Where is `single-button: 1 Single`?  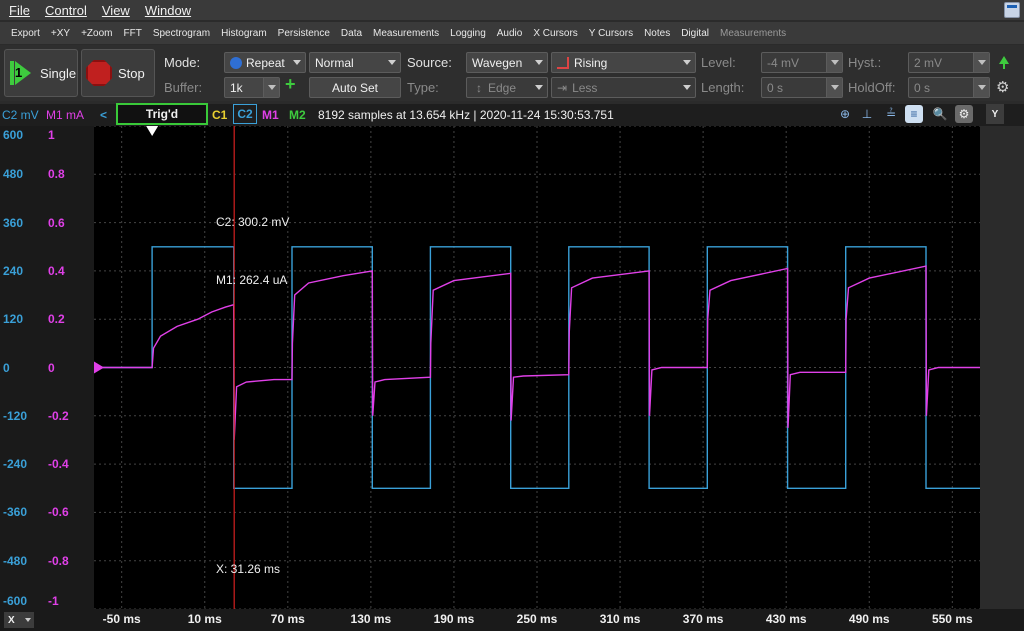
single-button: 1 Single is located at coordinates (41, 73).